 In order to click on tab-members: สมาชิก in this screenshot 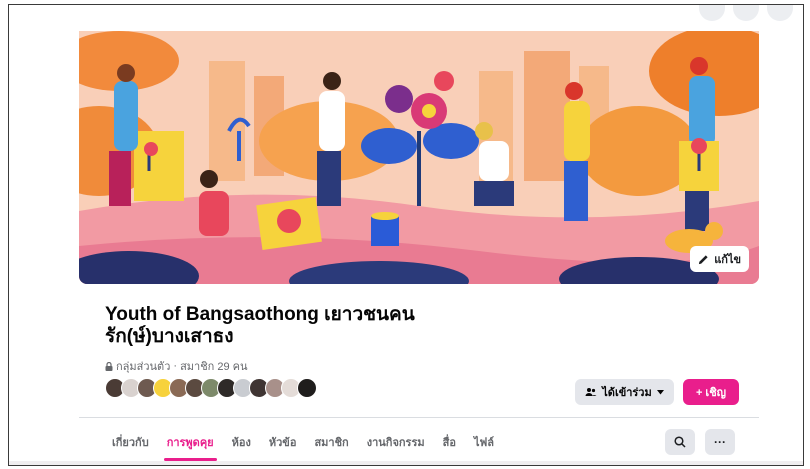, I will do `click(331, 442)`.